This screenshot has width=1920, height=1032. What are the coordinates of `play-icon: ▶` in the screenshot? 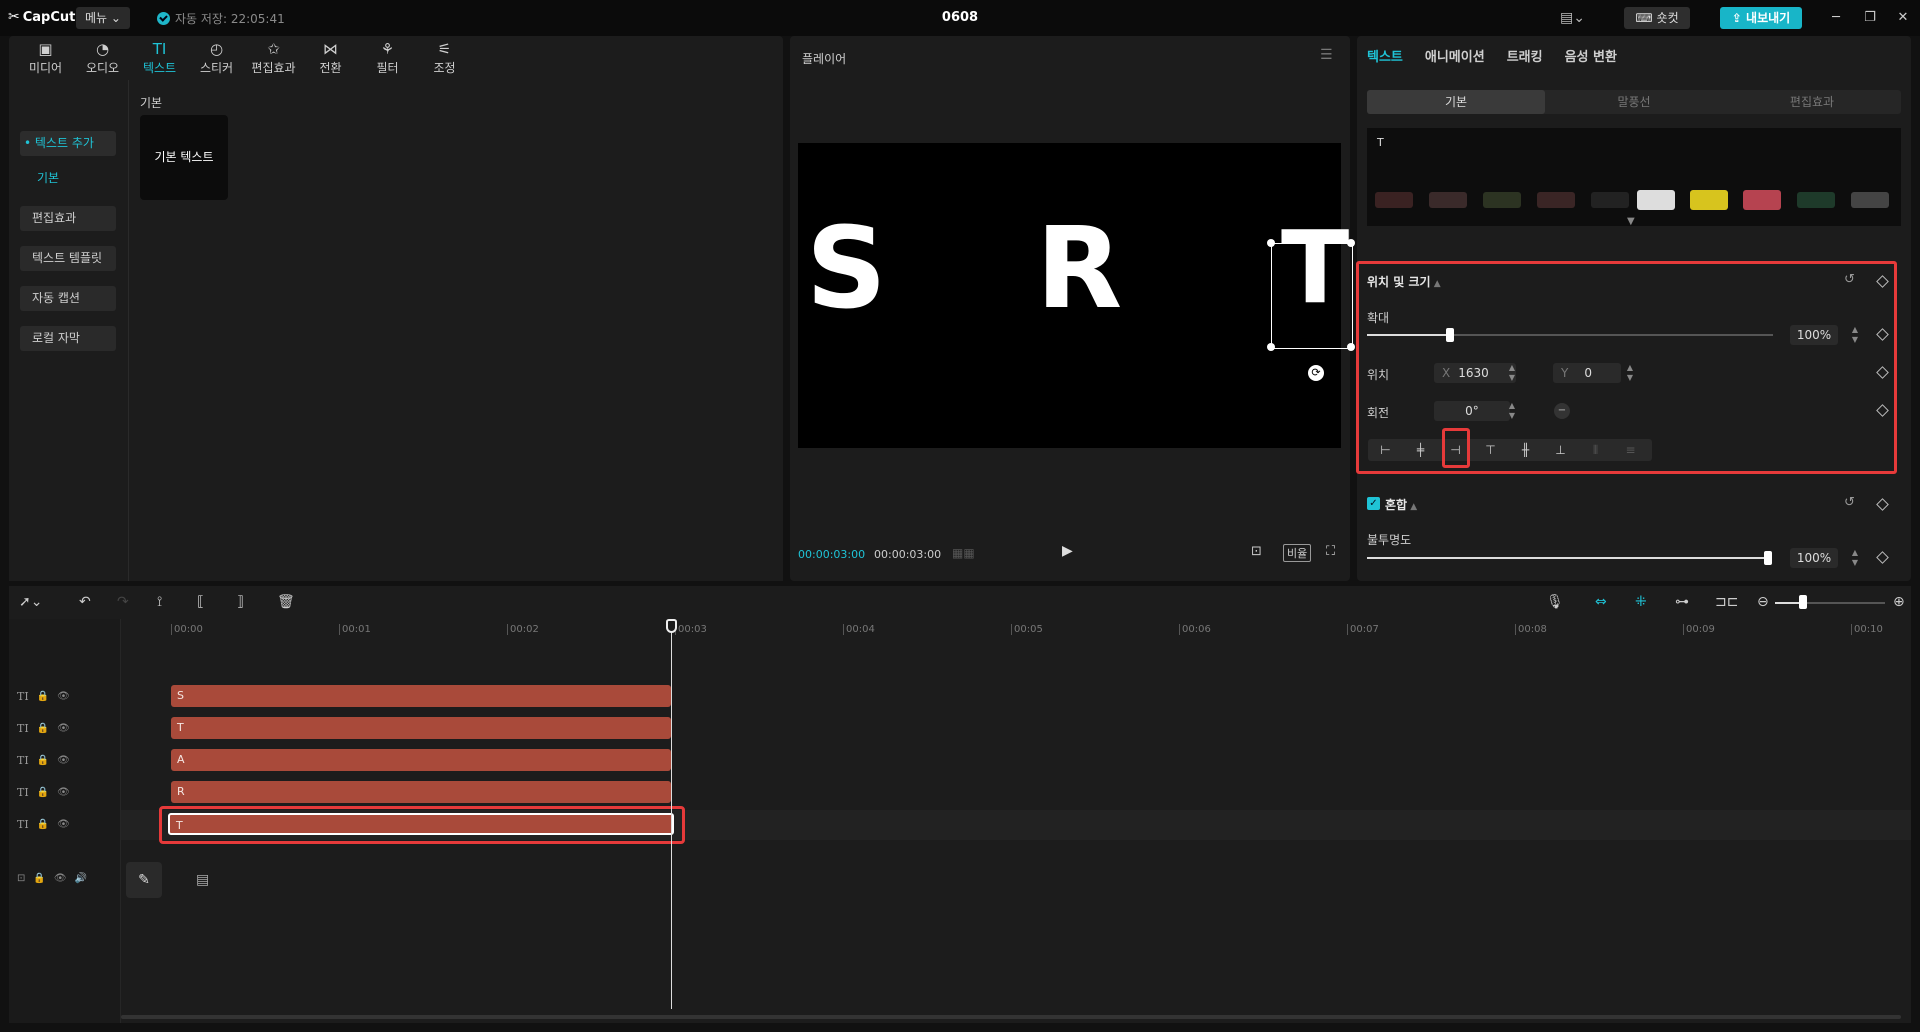 It's located at (1067, 551).